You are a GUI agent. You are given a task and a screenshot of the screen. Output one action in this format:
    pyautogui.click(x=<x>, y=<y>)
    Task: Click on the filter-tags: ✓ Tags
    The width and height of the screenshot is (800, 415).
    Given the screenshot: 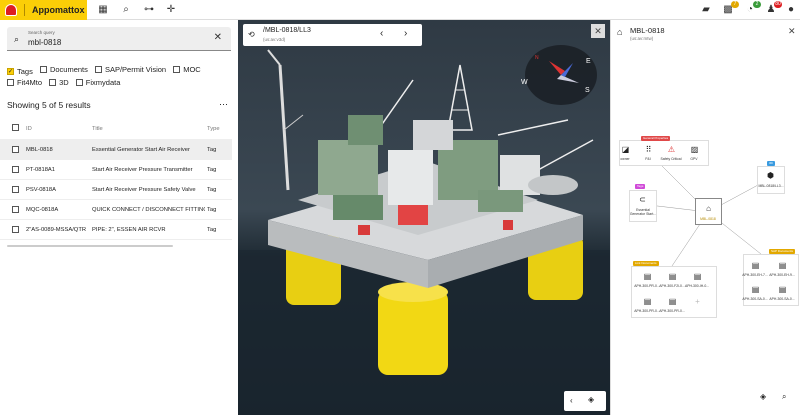 What is the action you would take?
    pyautogui.click(x=20, y=71)
    